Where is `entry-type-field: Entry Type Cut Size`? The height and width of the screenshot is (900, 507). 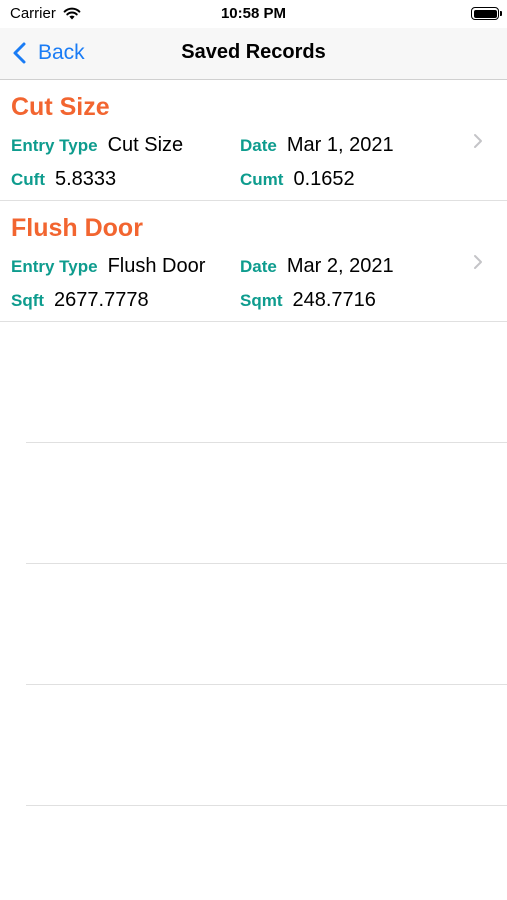 entry-type-field: Entry Type Cut Size is located at coordinates (97, 145).